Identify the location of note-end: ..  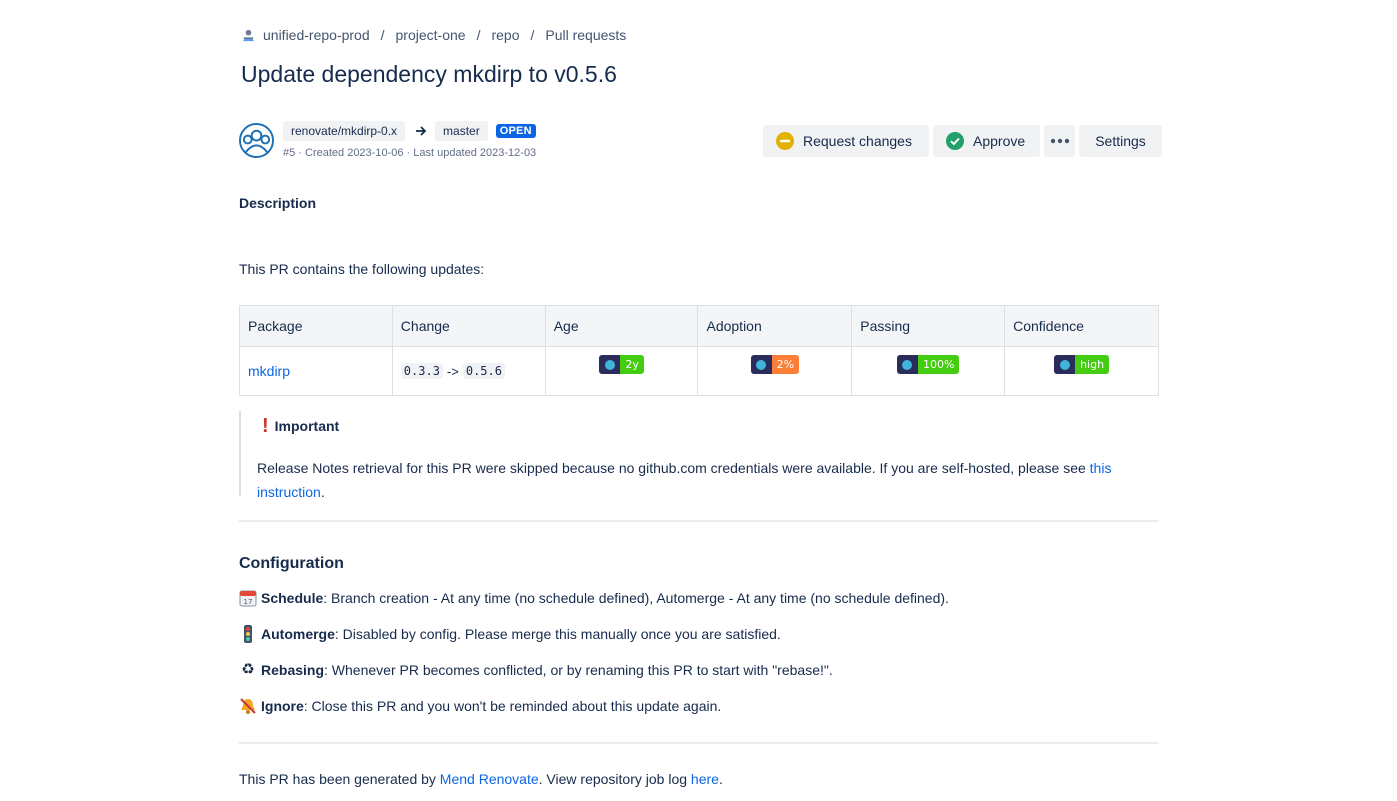
(322, 492).